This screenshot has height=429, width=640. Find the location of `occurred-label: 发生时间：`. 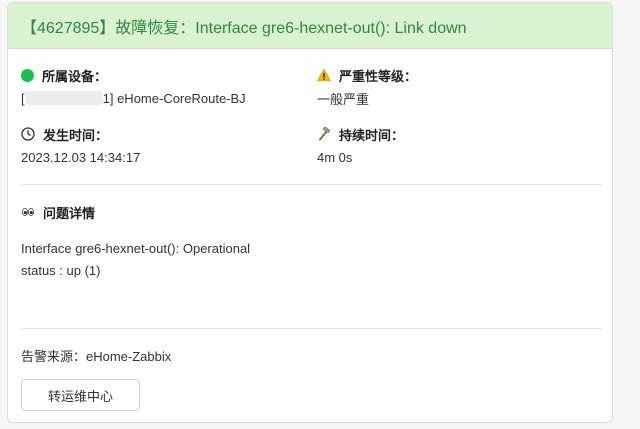

occurred-label: 发生时间： is located at coordinates (76, 135).